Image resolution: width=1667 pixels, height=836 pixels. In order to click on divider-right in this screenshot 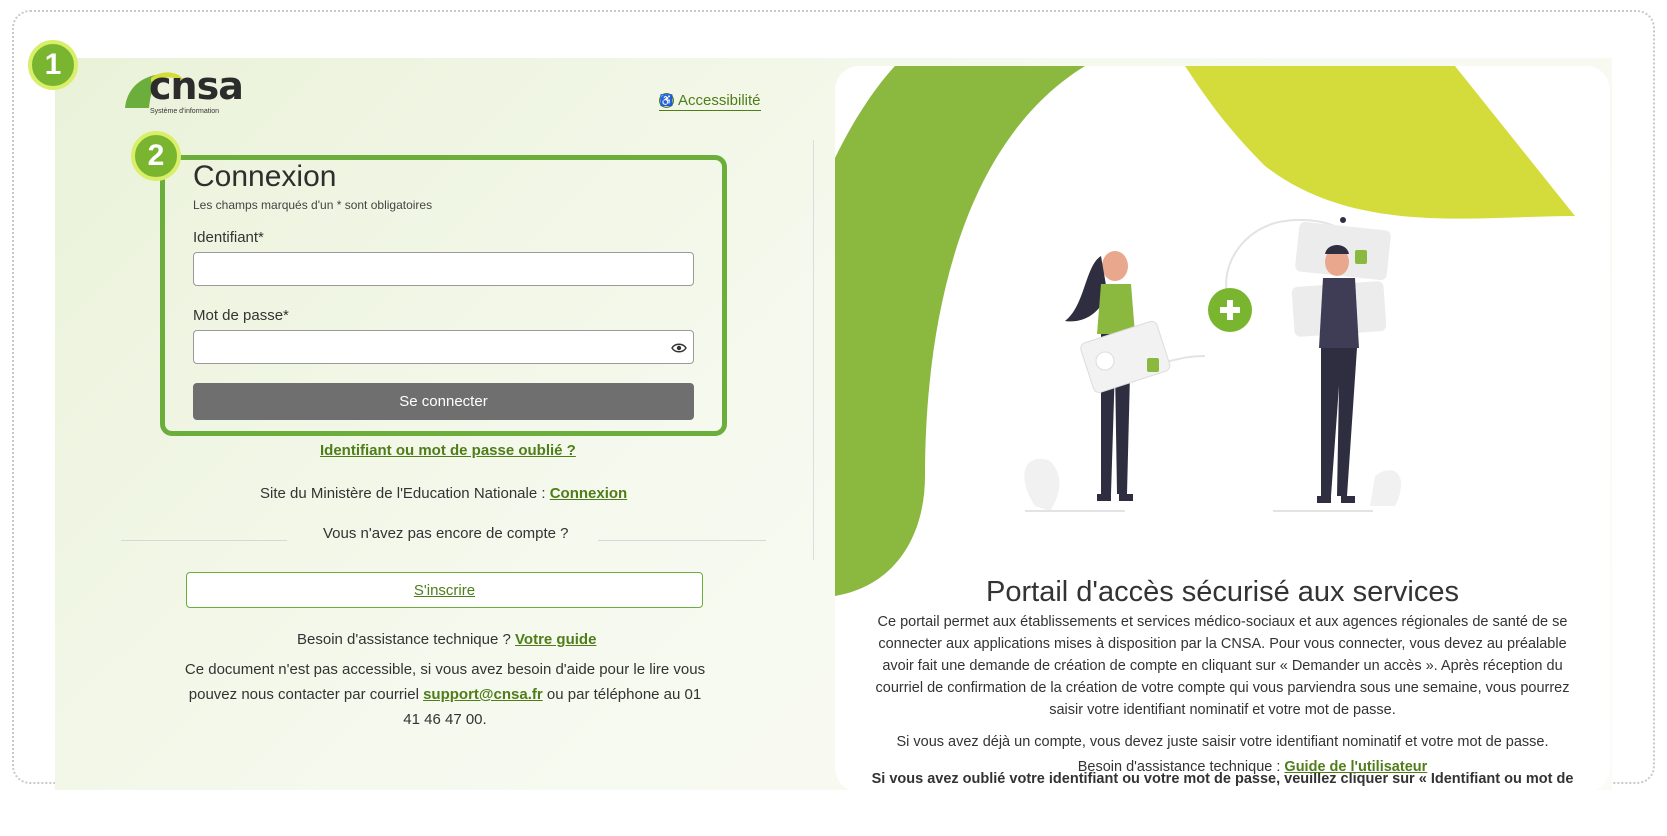, I will do `click(682, 540)`.